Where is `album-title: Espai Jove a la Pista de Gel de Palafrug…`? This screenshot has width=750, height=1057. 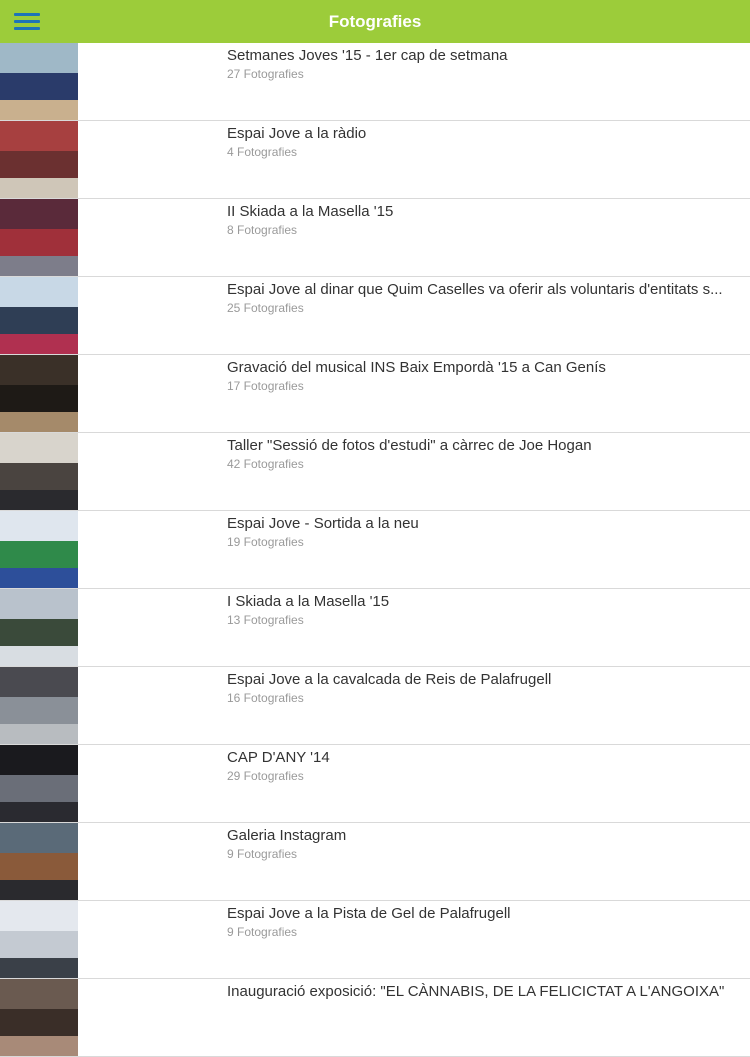
album-title: Espai Jove a la Pista de Gel de Palafrug… is located at coordinates (369, 913).